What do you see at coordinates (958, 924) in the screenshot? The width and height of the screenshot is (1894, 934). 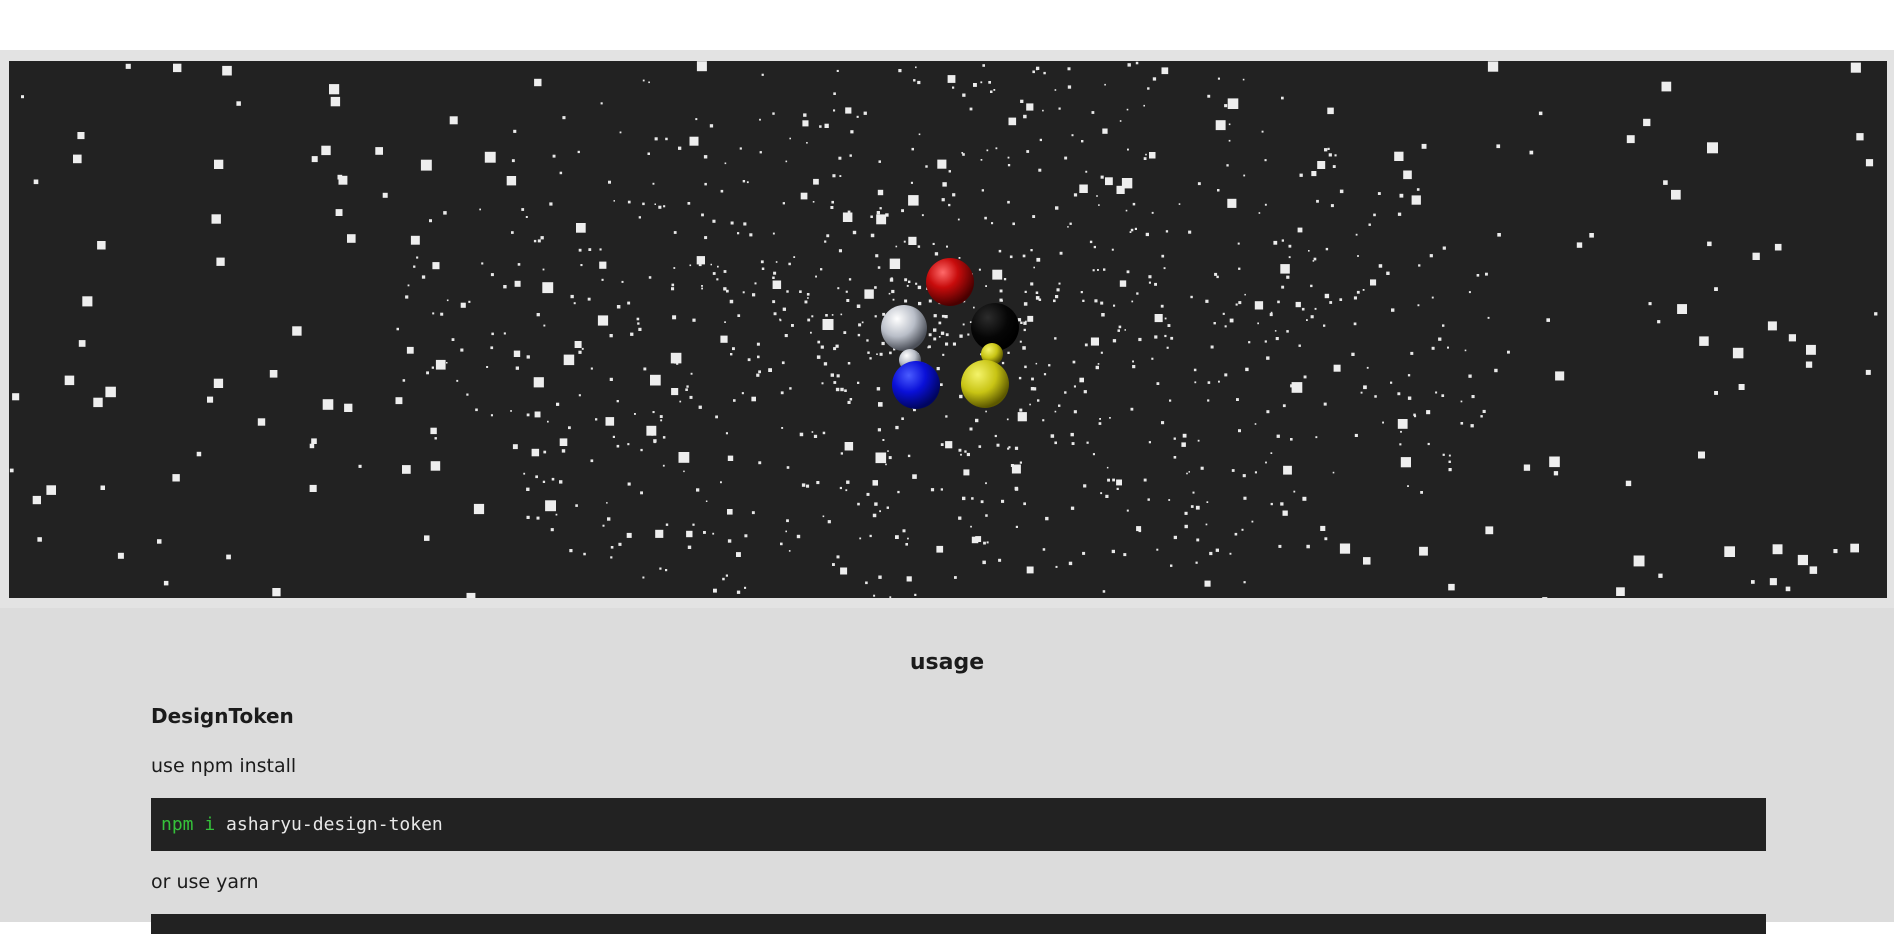 I see `yarn-code-block` at bounding box center [958, 924].